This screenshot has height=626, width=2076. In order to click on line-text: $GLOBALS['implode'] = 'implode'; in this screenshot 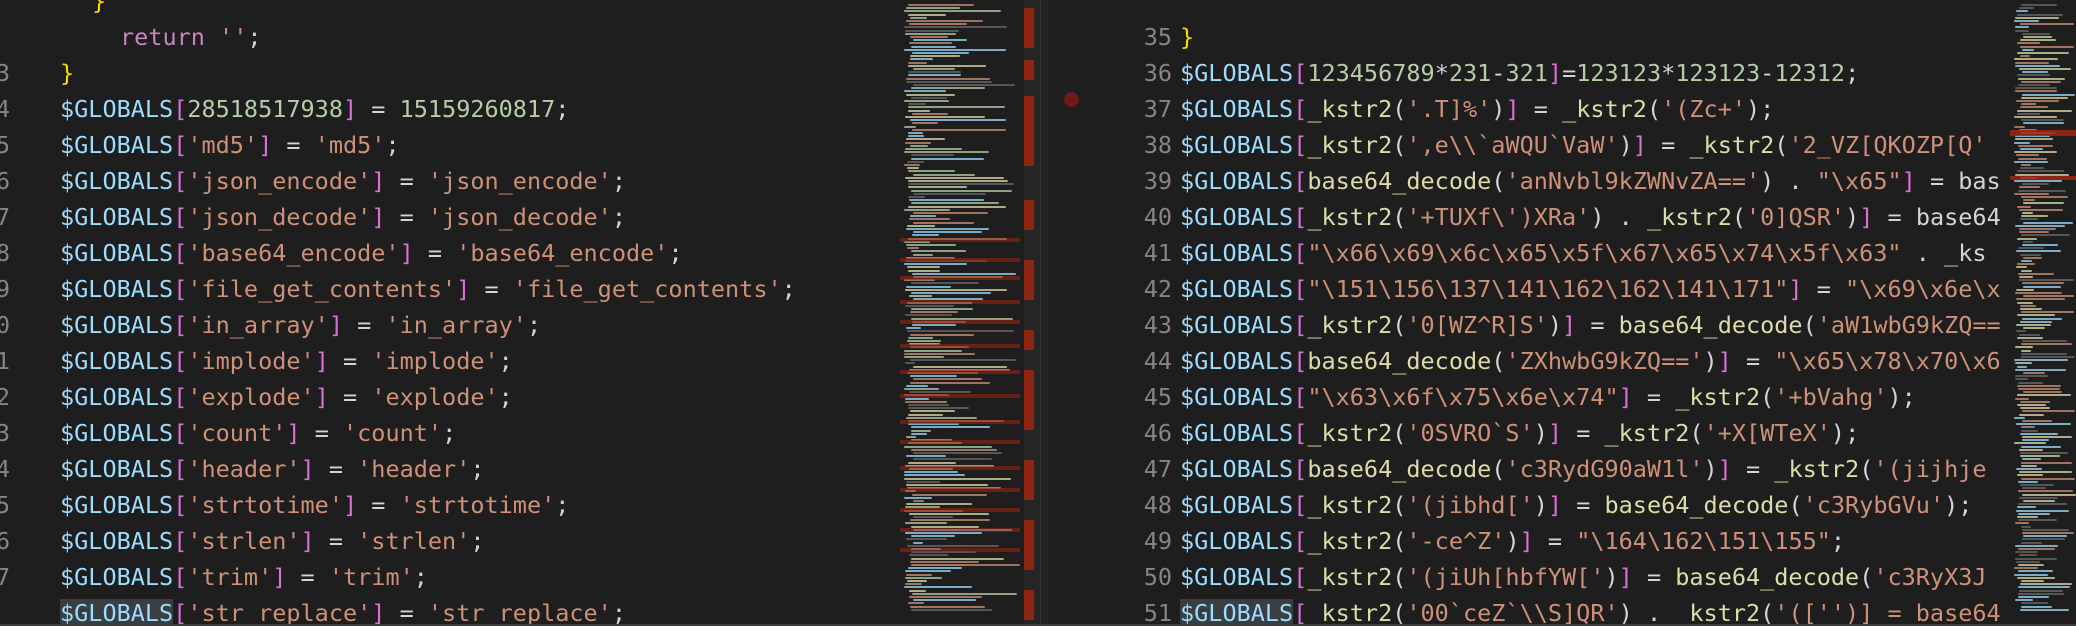, I will do `click(286, 361)`.